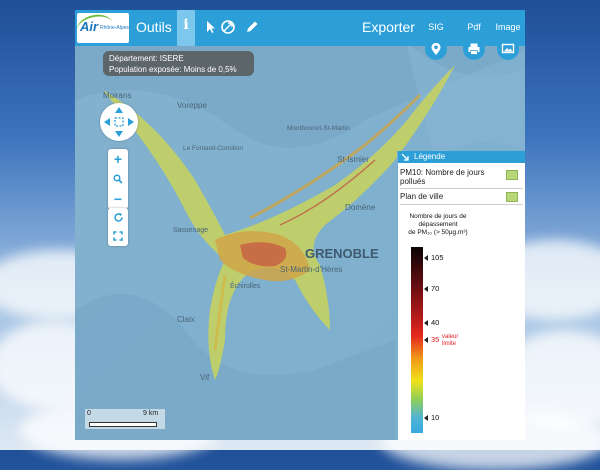  Describe the element at coordinates (119, 110) in the screenshot. I see `pan-up-arrow-icon` at that location.